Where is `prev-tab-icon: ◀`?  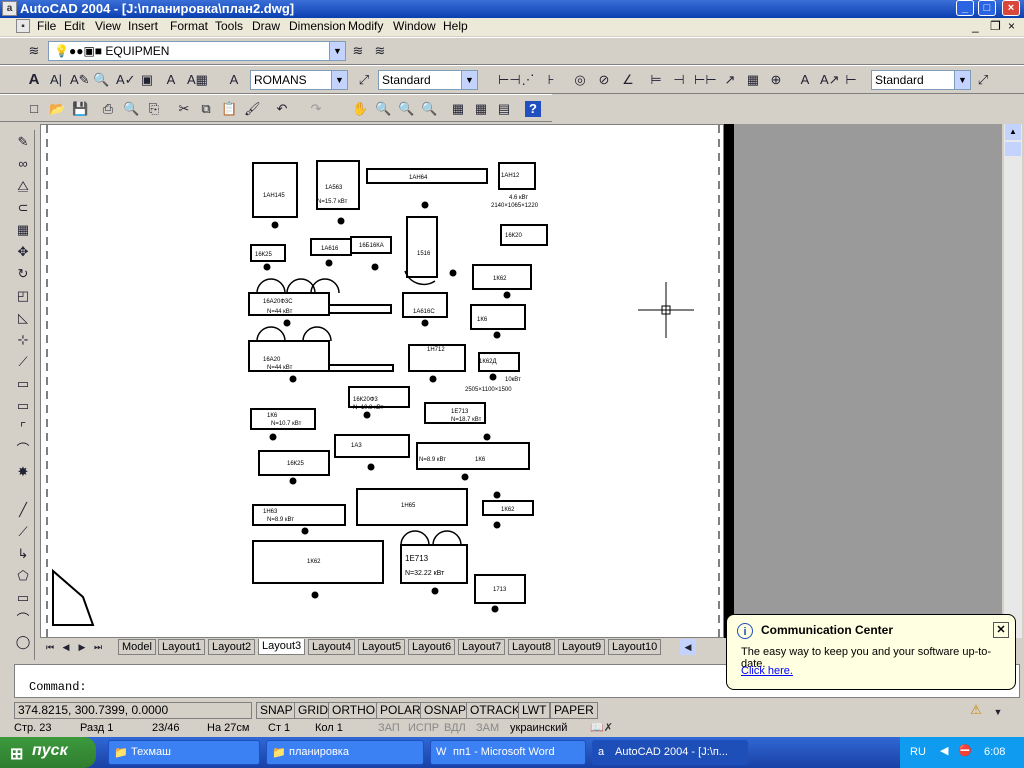
prev-tab-icon: ◀ is located at coordinates (66, 647).